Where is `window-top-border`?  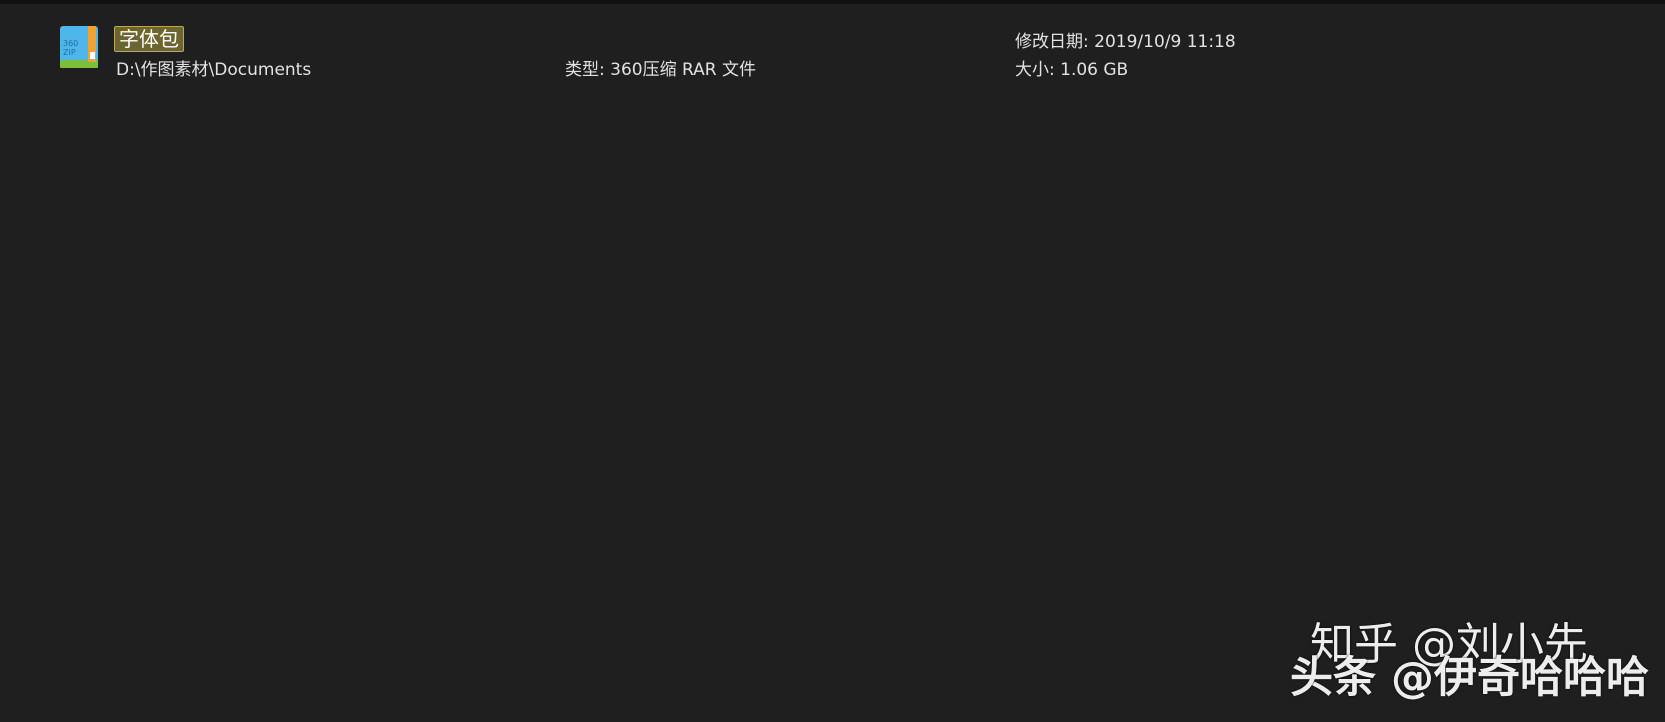 window-top-border is located at coordinates (832, 2).